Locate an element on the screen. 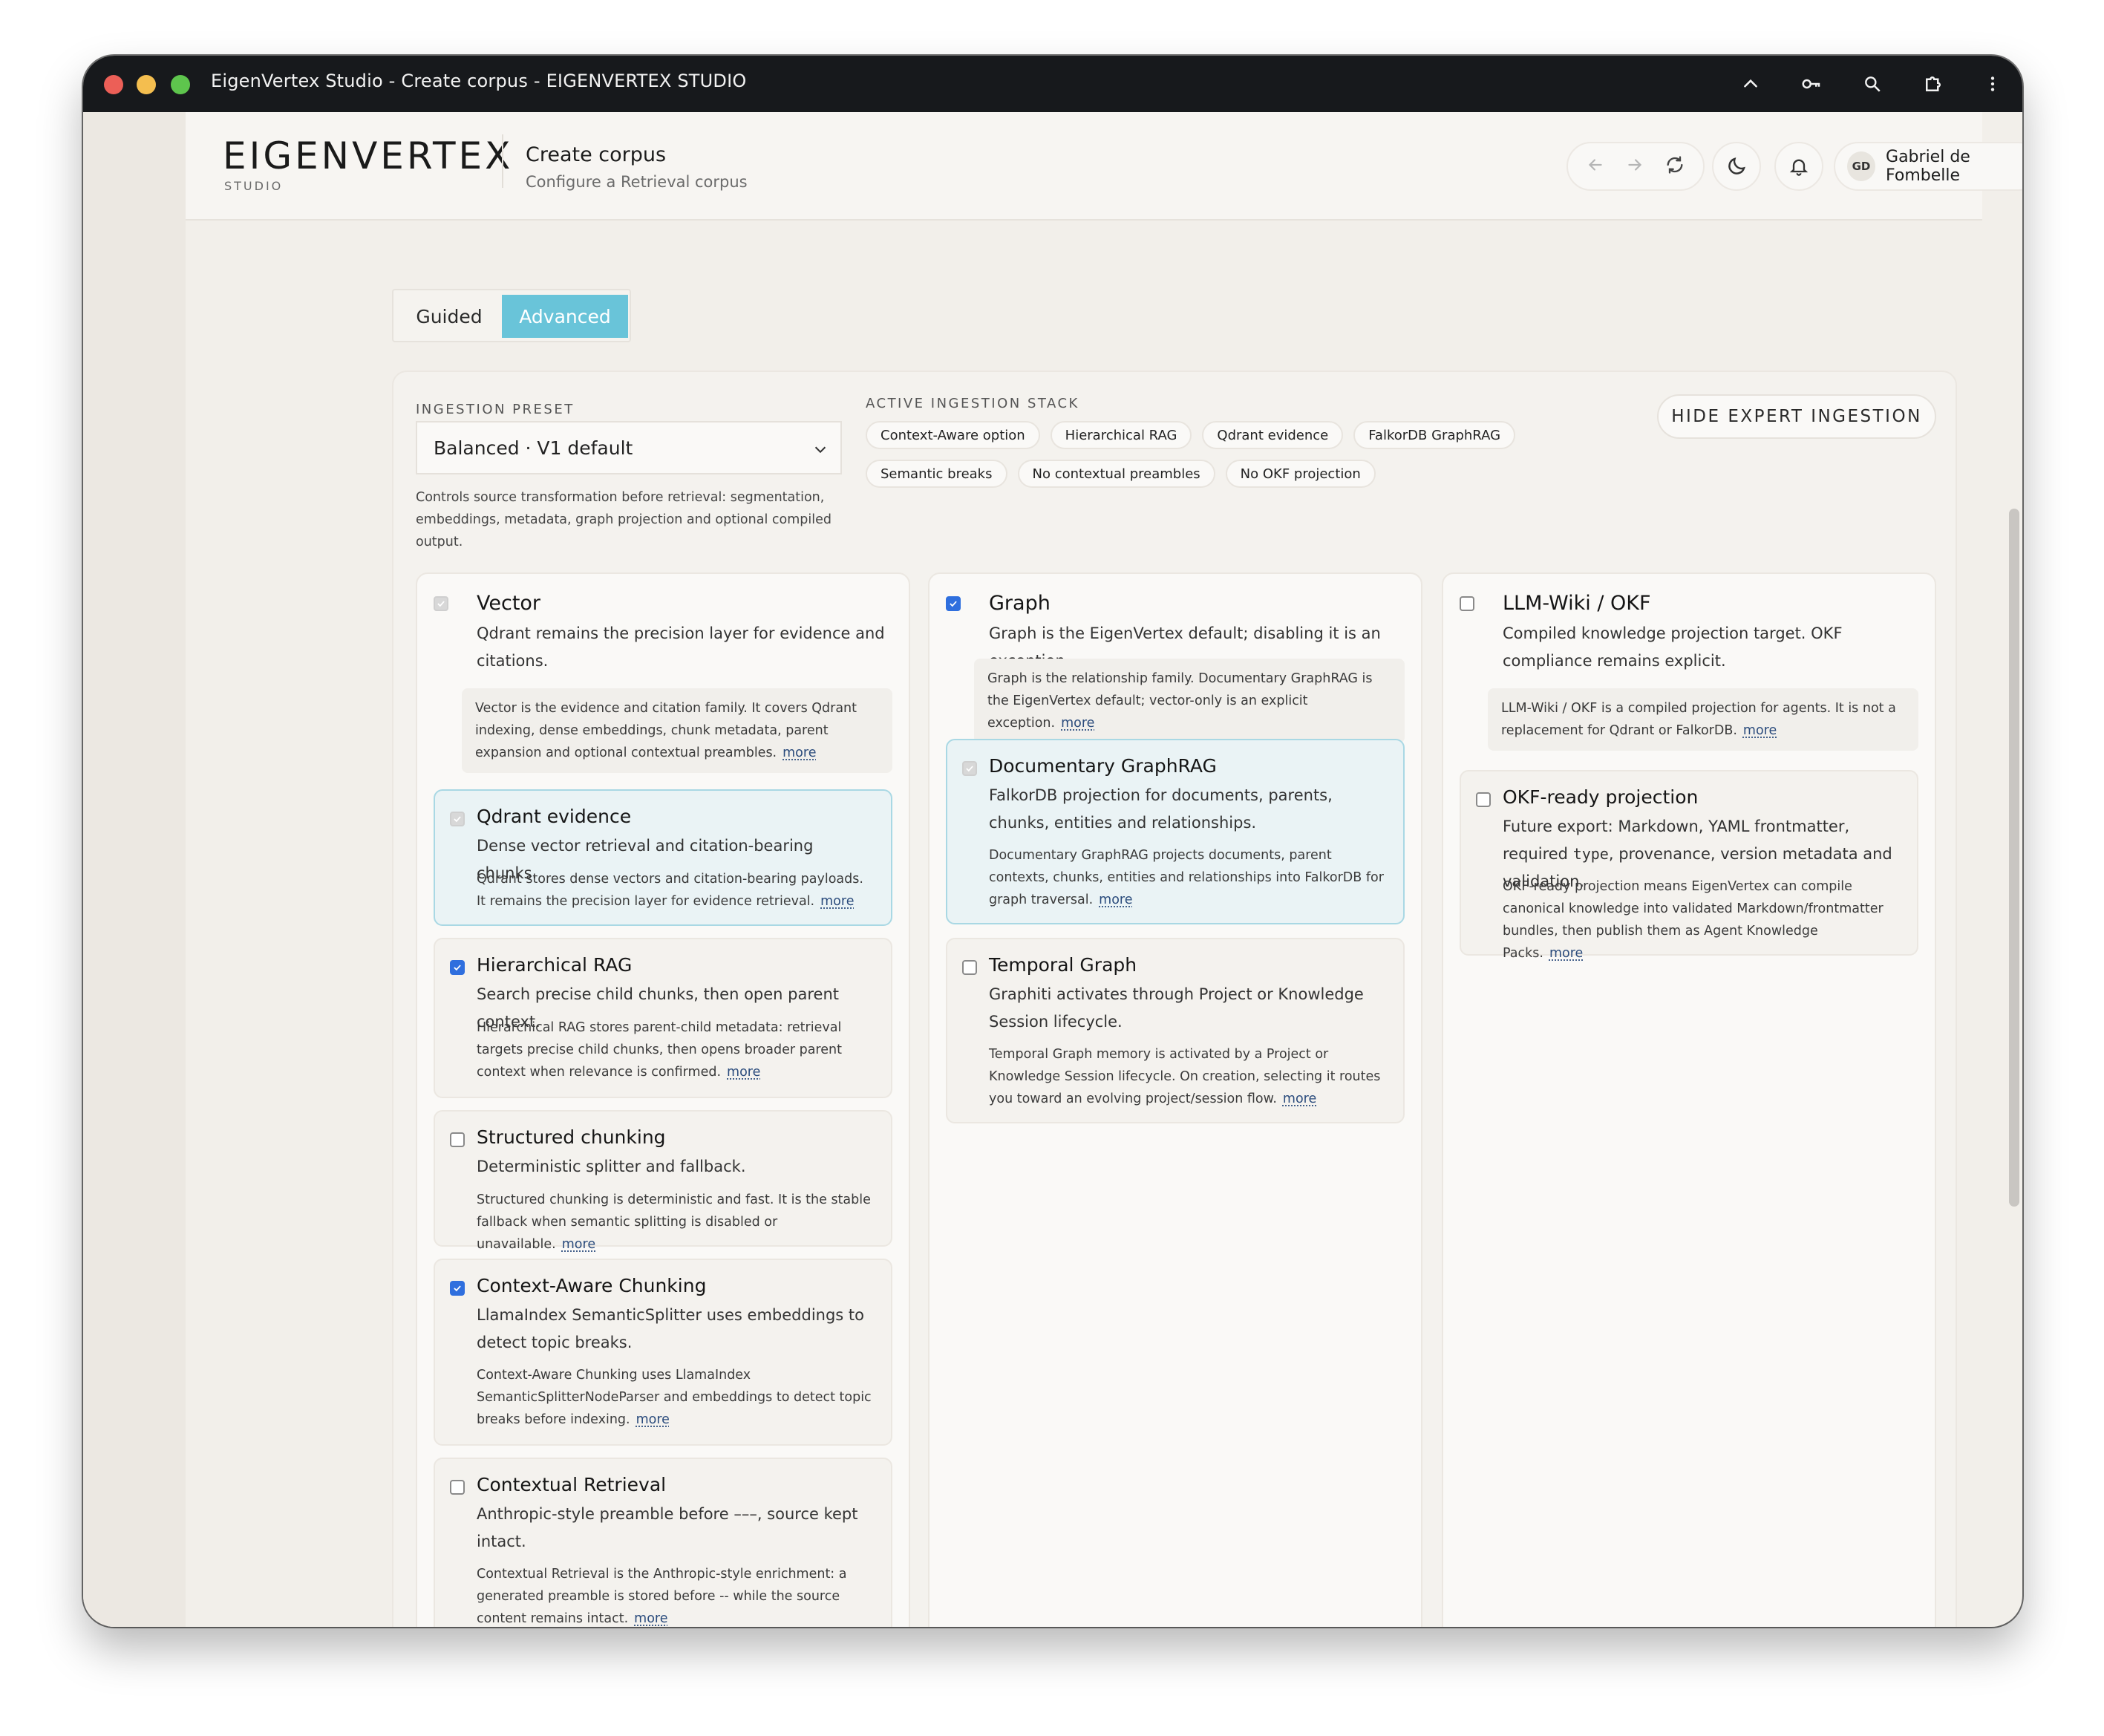  card-title: Hierarchical RAG is located at coordinates (555, 965).